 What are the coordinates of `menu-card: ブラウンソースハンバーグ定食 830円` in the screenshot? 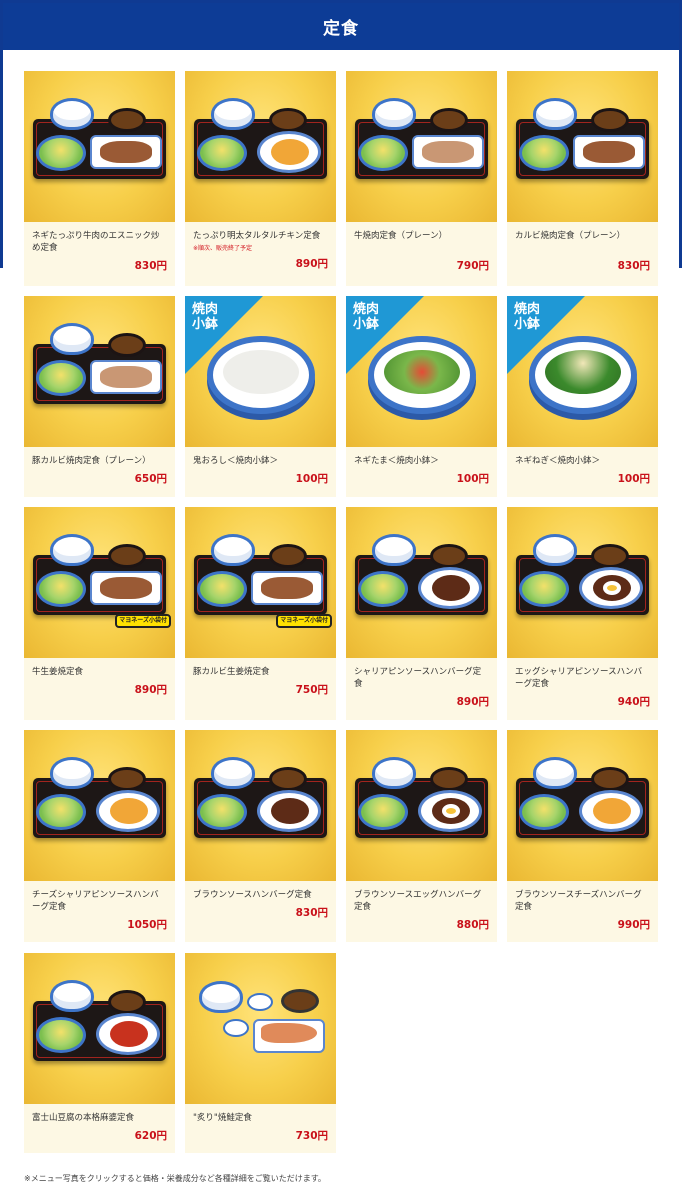 It's located at (260, 836).